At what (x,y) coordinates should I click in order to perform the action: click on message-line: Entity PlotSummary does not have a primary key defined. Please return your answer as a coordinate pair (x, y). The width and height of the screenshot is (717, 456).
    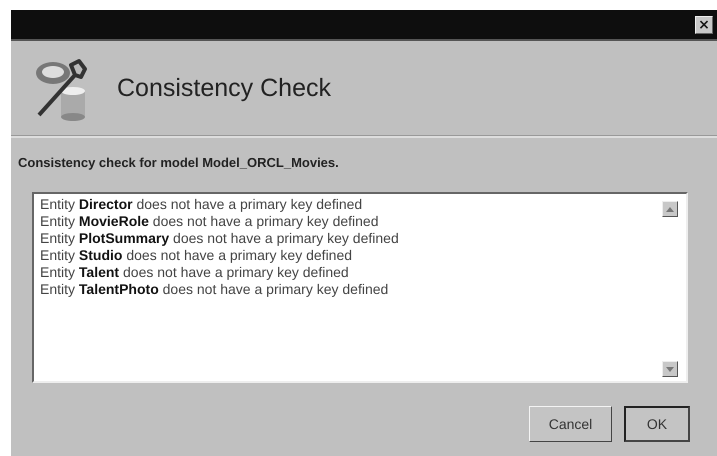
    Looking at the image, I should click on (220, 238).